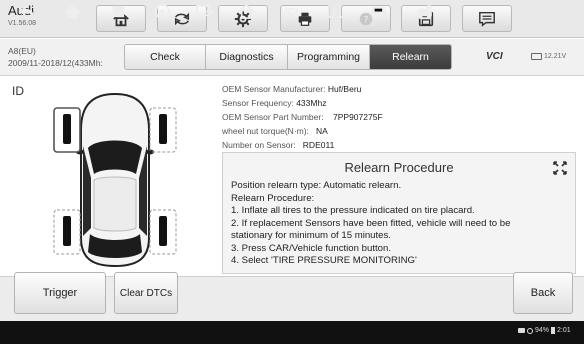  What do you see at coordinates (22, 51) in the screenshot?
I see `vehicle-model: A8(EU)` at bounding box center [22, 51].